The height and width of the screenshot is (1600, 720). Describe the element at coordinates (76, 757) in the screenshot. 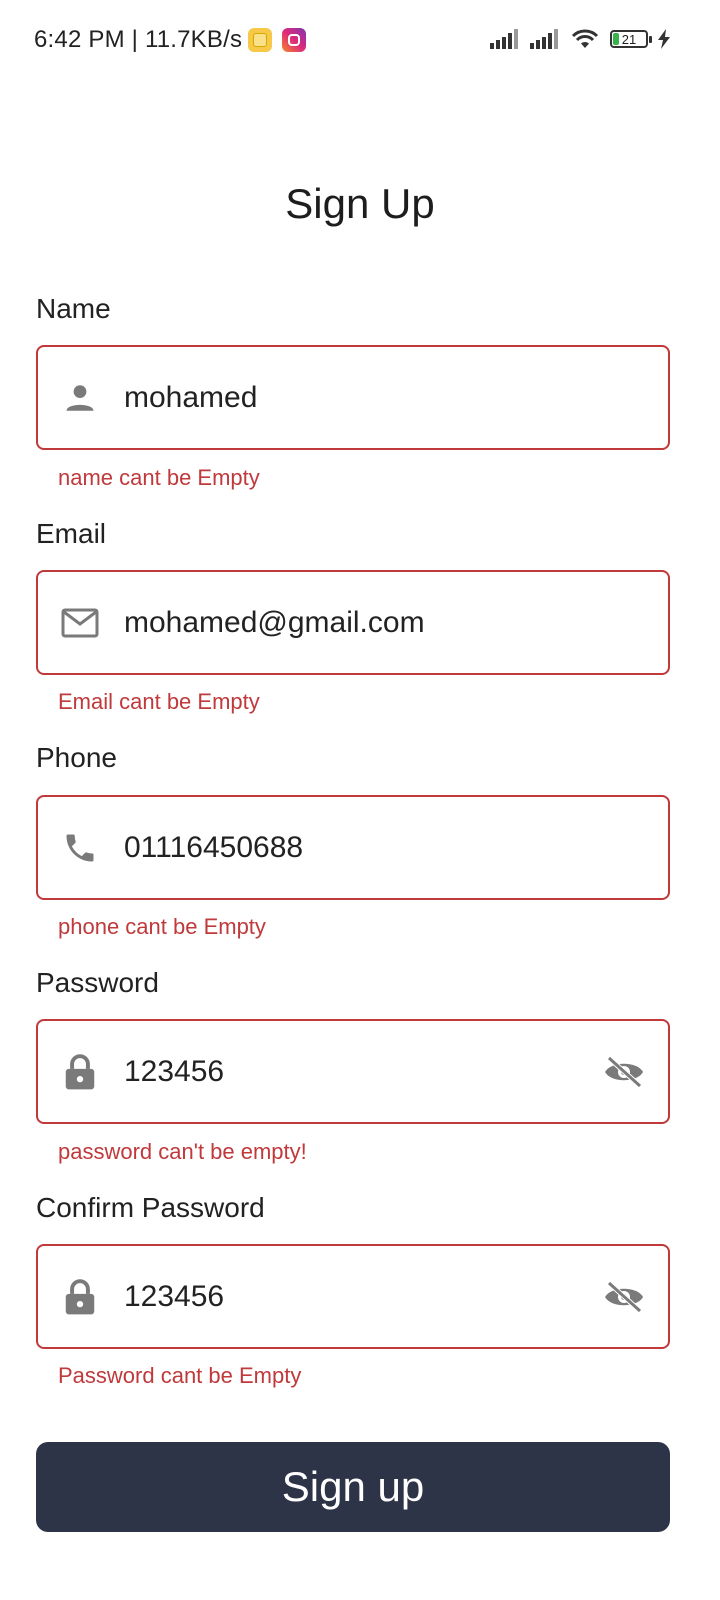

I see `phone-label: Phone` at that location.